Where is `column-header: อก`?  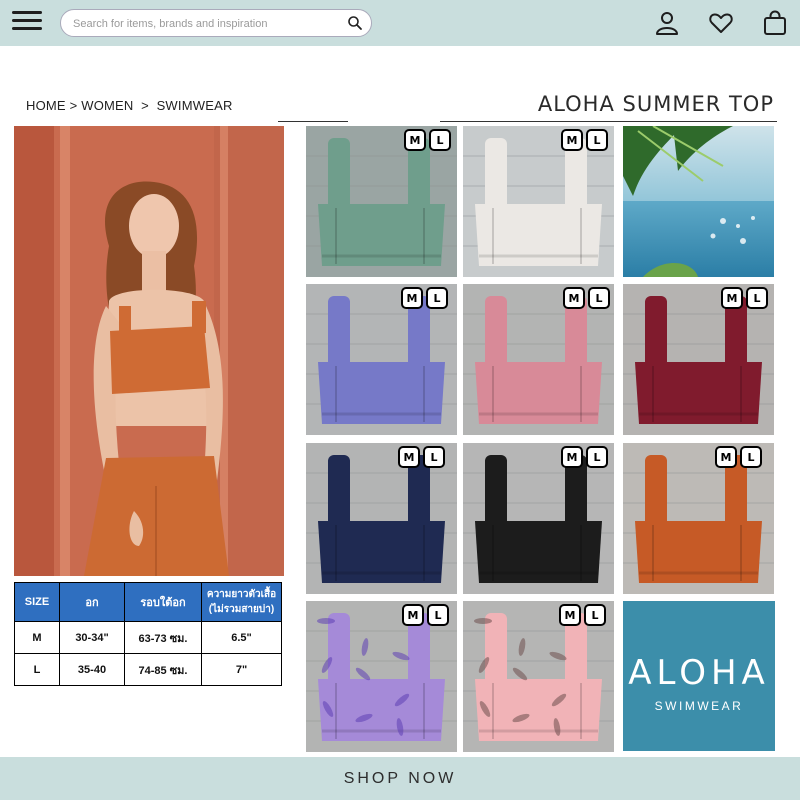 column-header: อก is located at coordinates (92, 602).